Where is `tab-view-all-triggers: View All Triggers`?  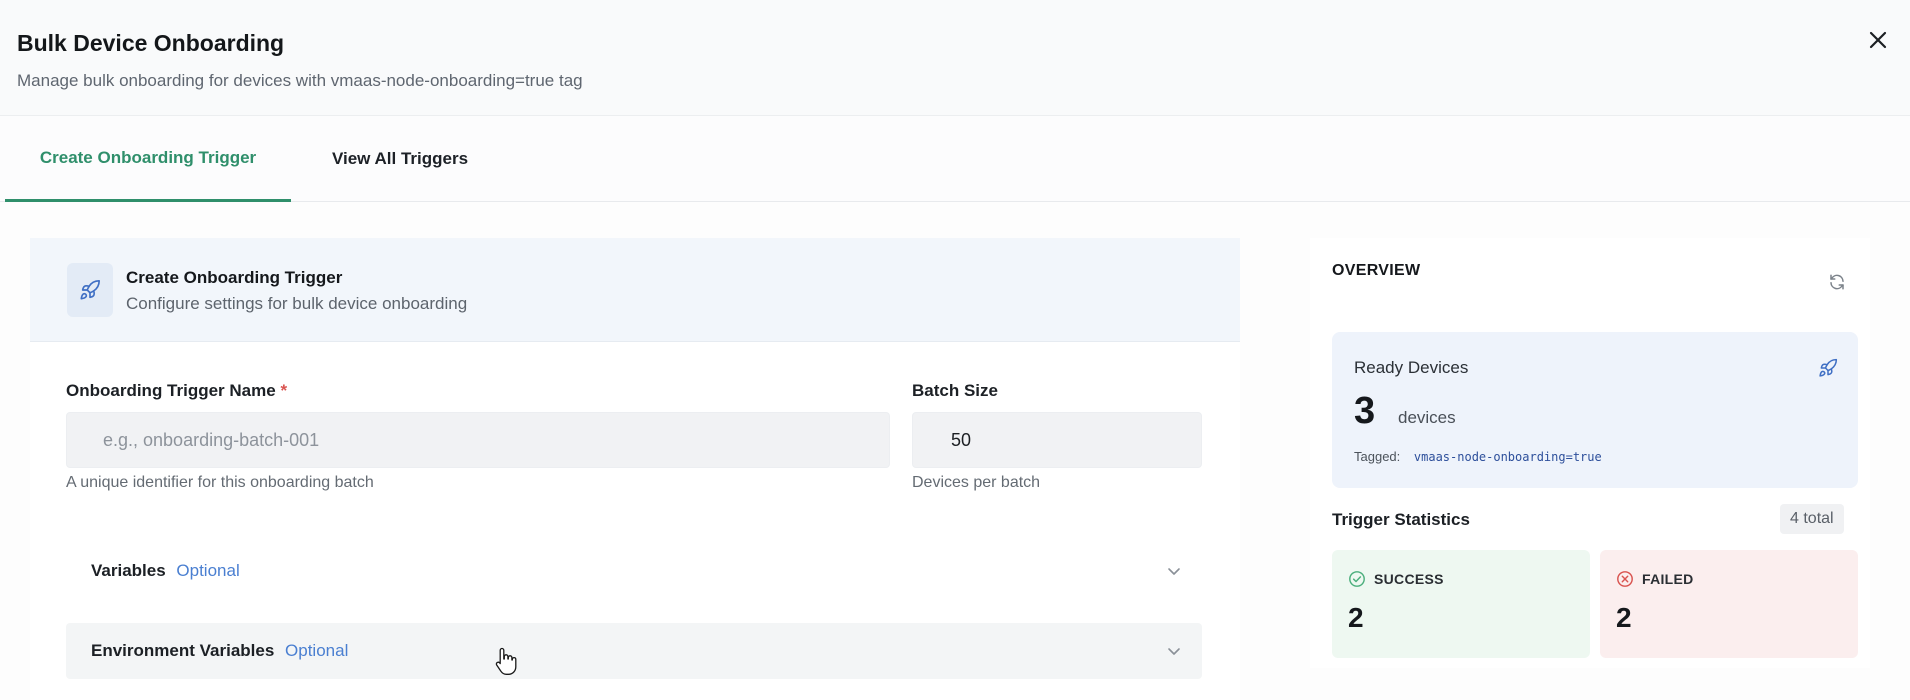
tab-view-all-triggers: View All Triggers is located at coordinates (400, 159).